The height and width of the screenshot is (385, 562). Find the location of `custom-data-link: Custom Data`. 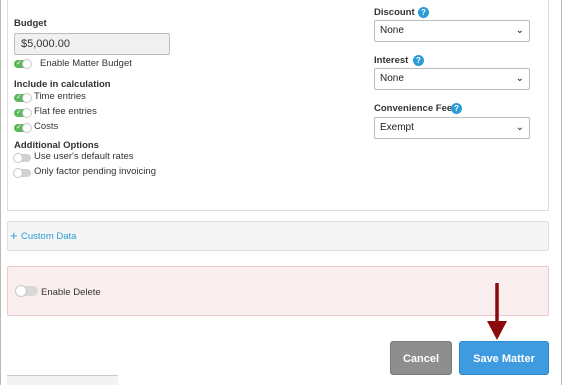

custom-data-link: Custom Data is located at coordinates (48, 236).